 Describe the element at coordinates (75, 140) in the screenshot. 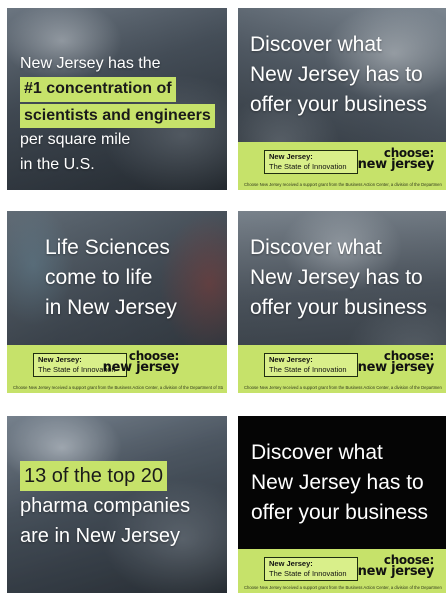

I see `ad-1-line-4: per square mile` at that location.